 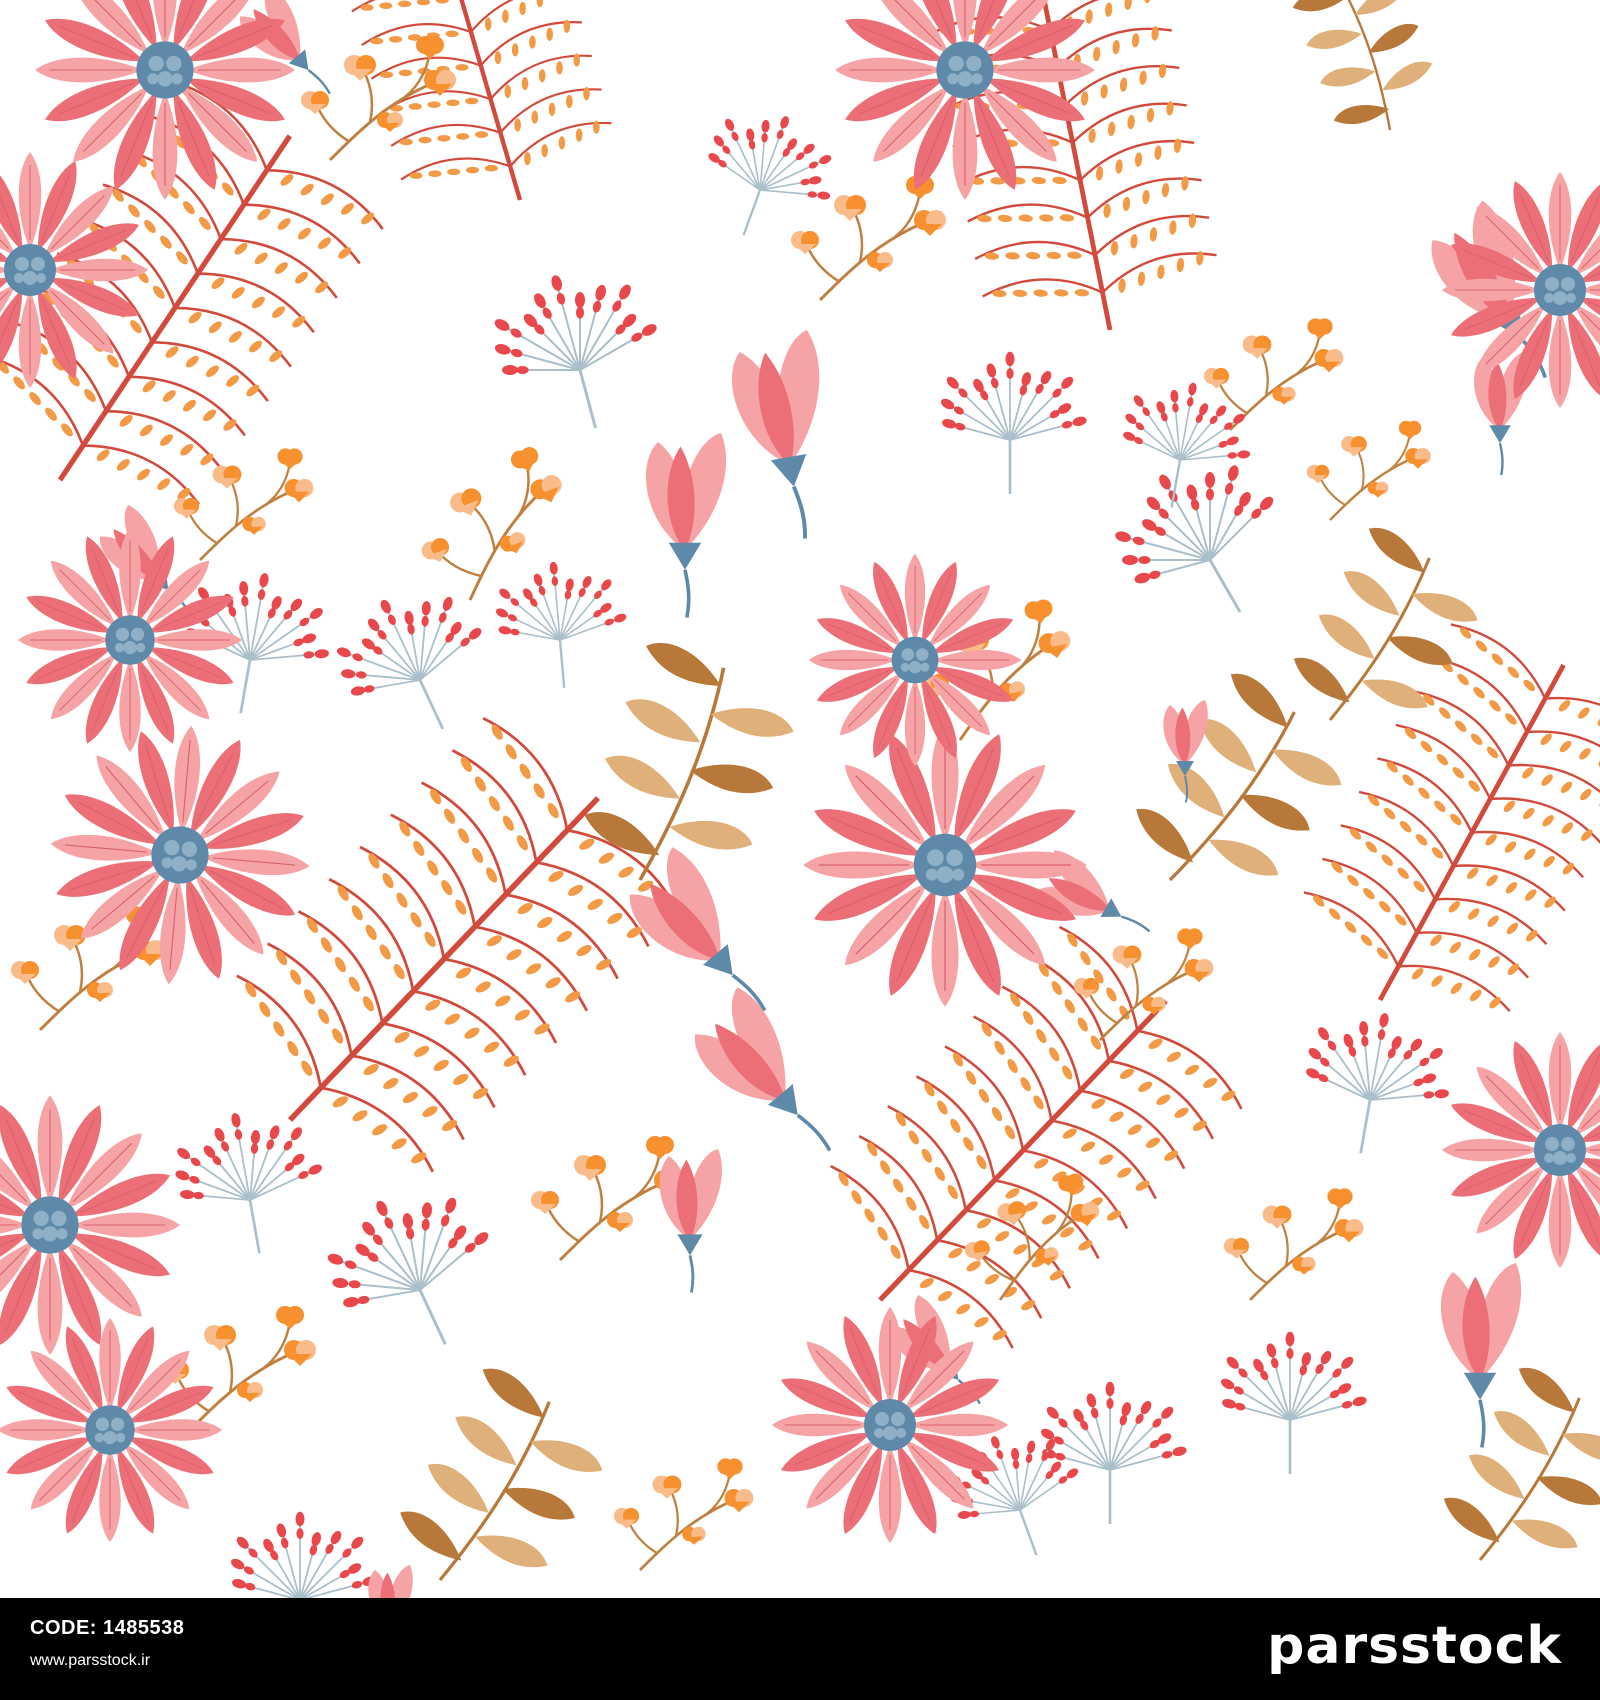 What do you see at coordinates (800, 1649) in the screenshot?
I see `watermark-footer: CODE: 1485538 www.parsstock.ir parsstock` at bounding box center [800, 1649].